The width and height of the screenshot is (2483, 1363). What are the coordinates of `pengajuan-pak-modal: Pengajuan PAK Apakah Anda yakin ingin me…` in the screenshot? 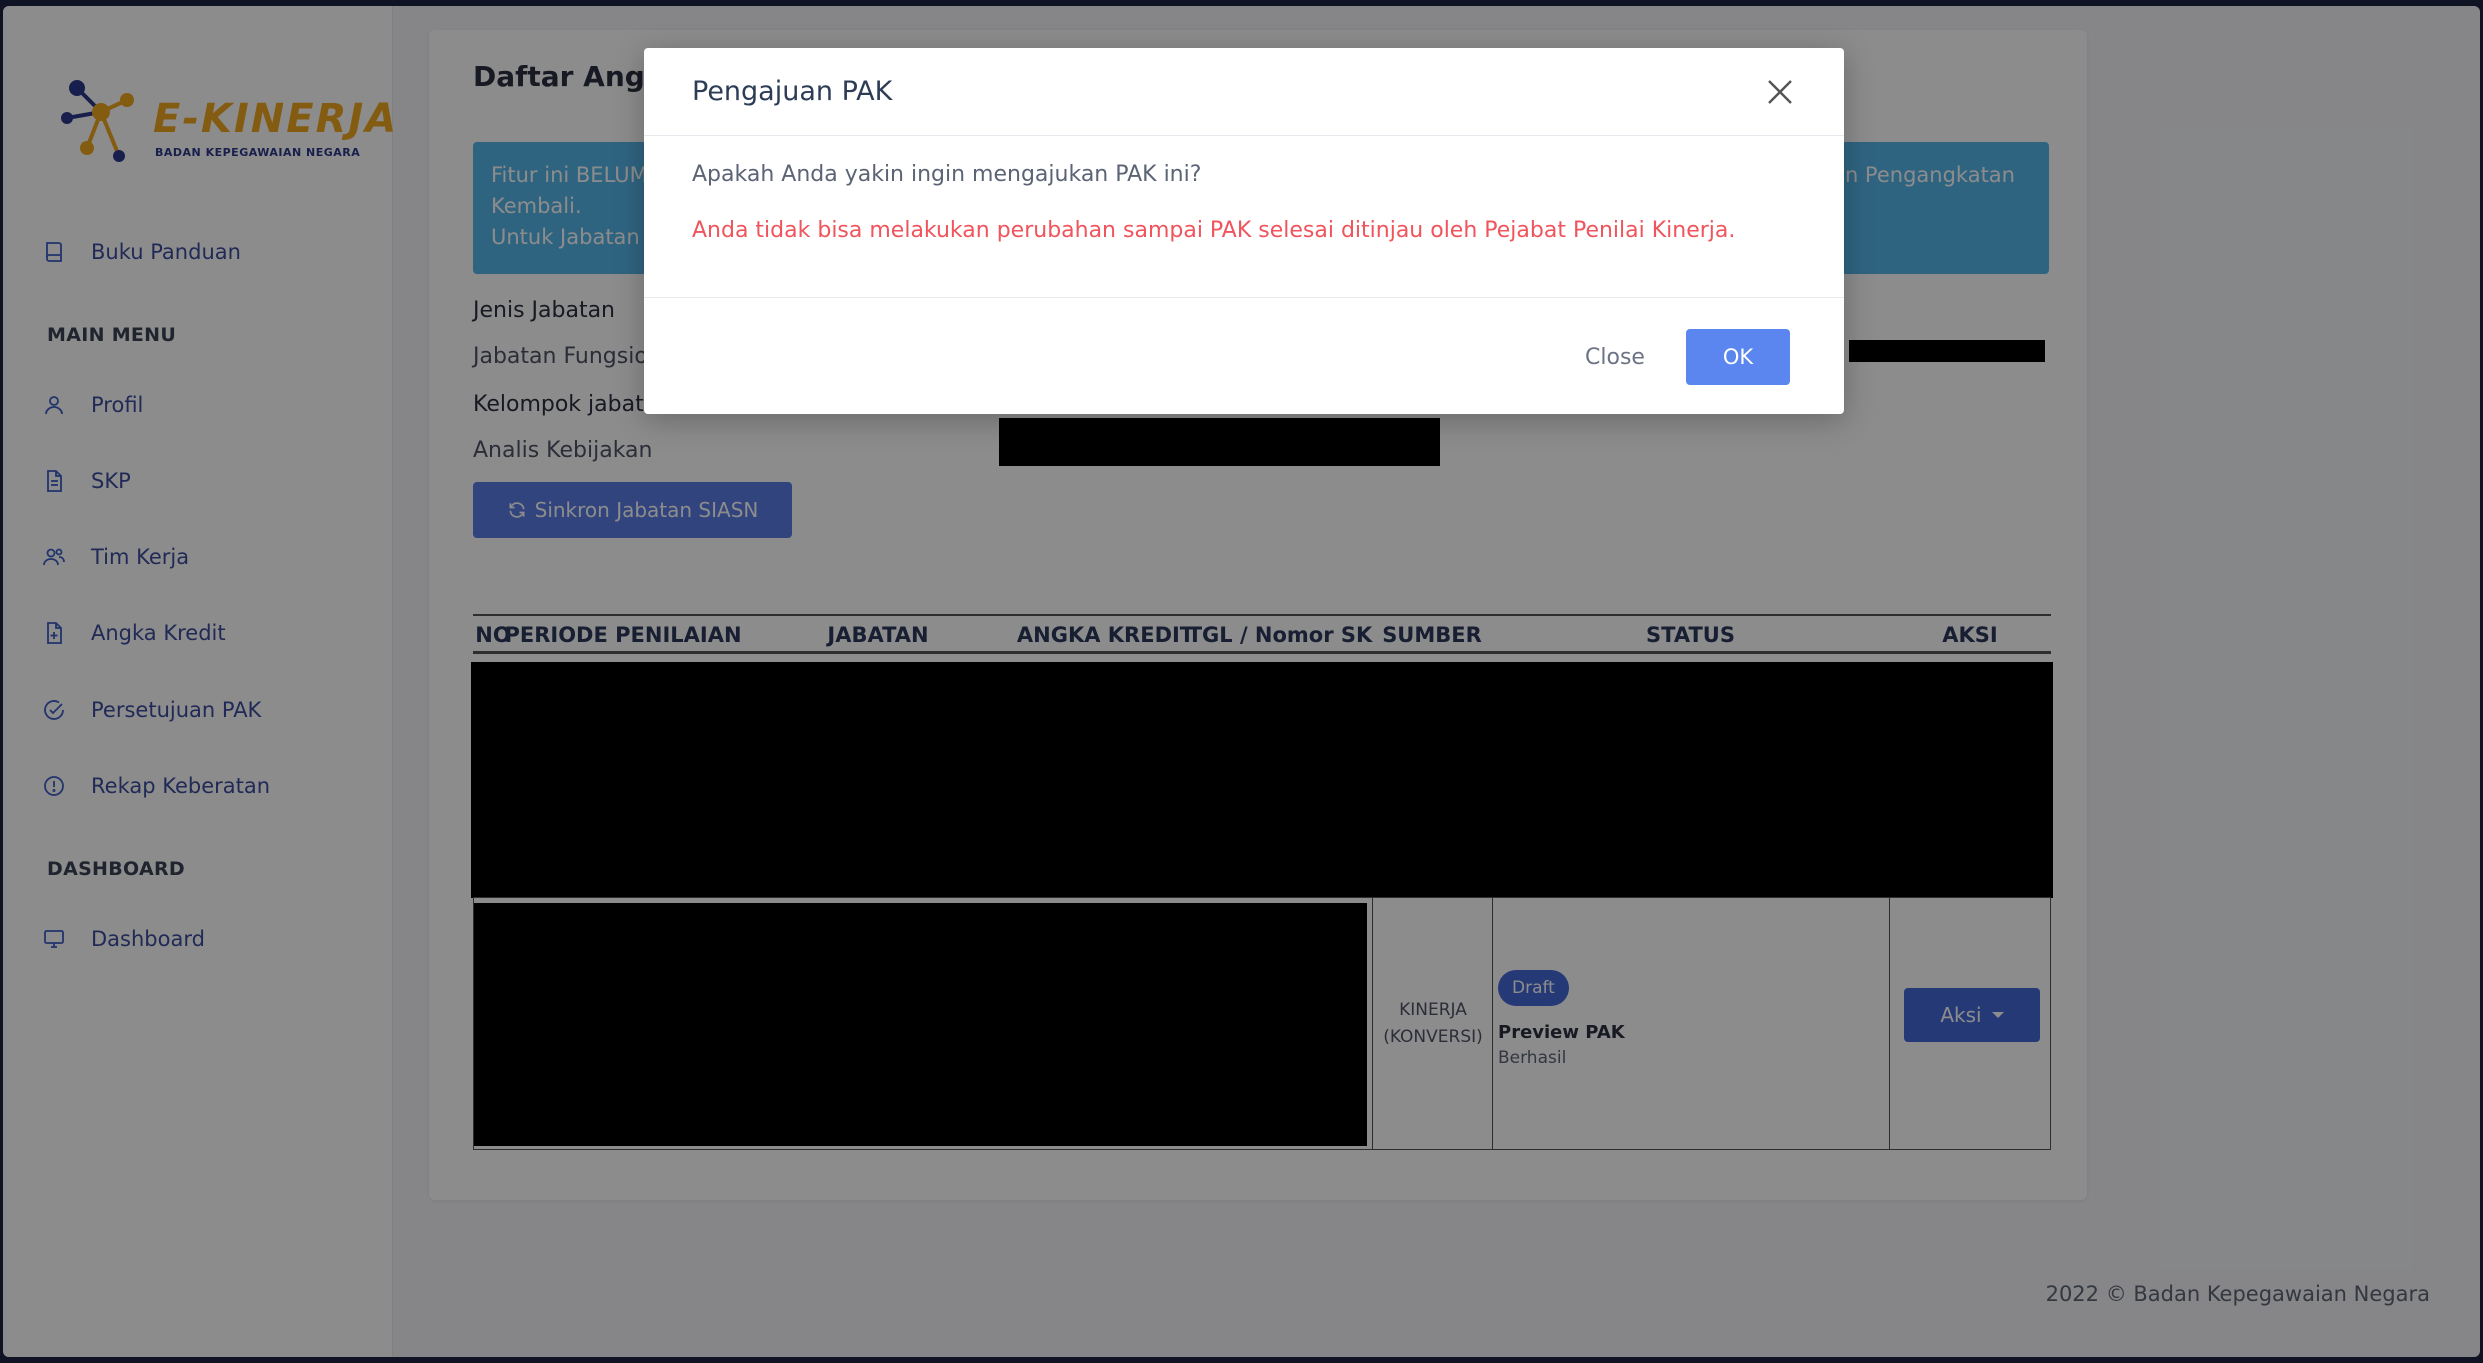 It's located at (1244, 231).